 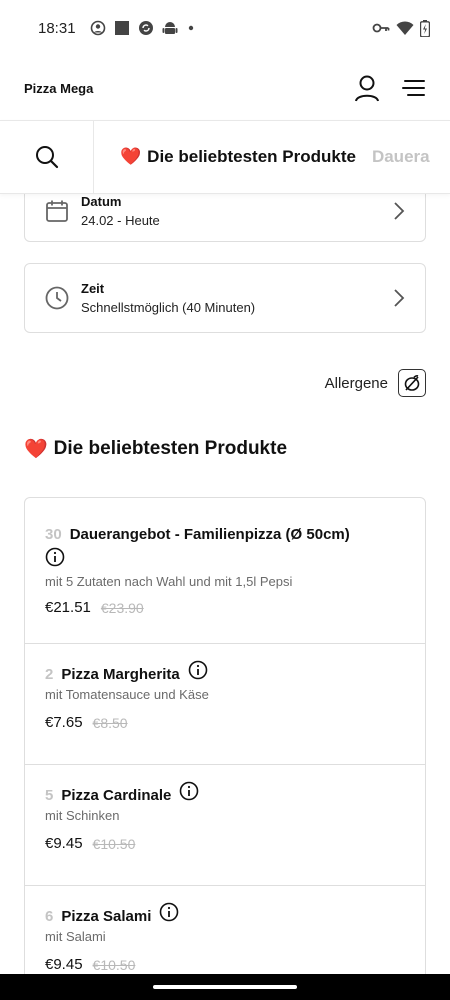 I want to click on account-icon, so click(x=367, y=88).